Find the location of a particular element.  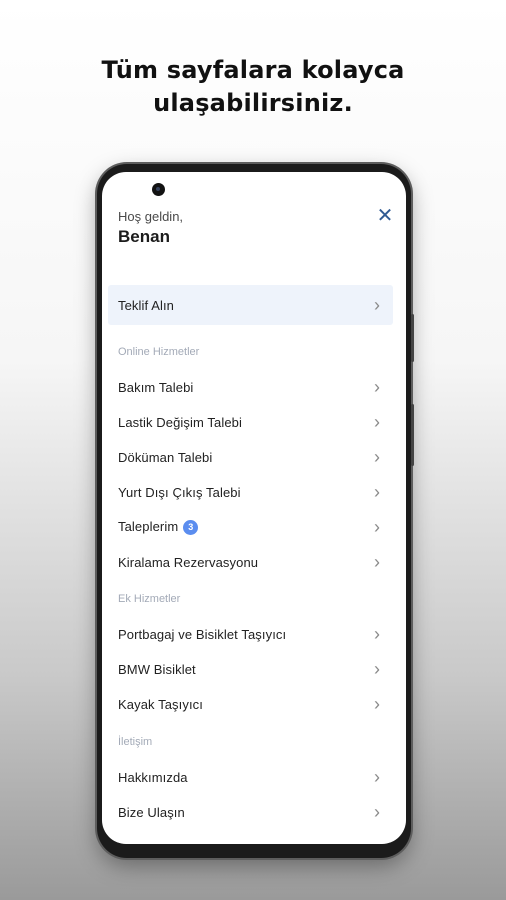

menu-item-taleplerim: Taleplerim 3 › is located at coordinates (250, 527).